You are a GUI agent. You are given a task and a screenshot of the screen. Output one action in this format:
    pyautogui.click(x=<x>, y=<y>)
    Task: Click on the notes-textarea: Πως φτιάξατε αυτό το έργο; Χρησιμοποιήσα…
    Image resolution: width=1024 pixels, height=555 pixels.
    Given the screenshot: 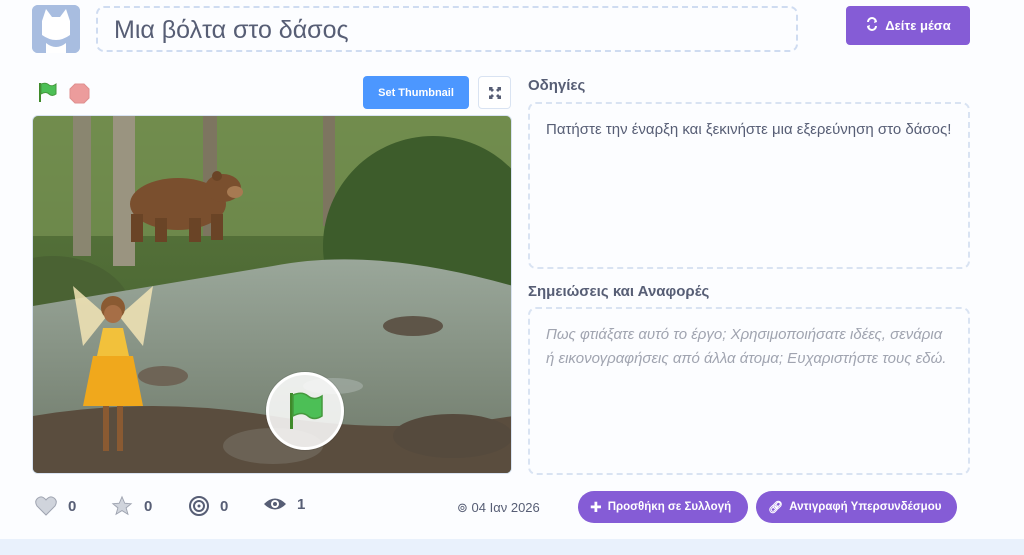 What is the action you would take?
    pyautogui.click(x=749, y=391)
    